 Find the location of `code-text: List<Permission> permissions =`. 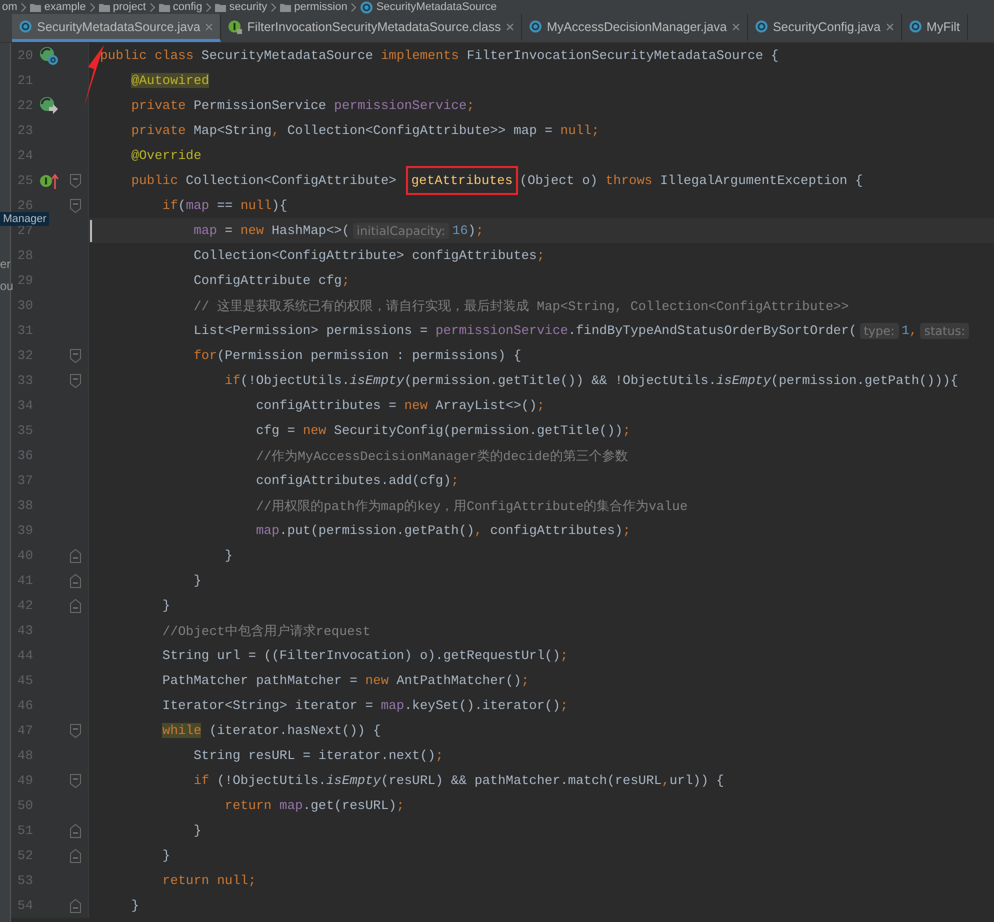

code-text: List<Permission> permissions = is located at coordinates (311, 330).